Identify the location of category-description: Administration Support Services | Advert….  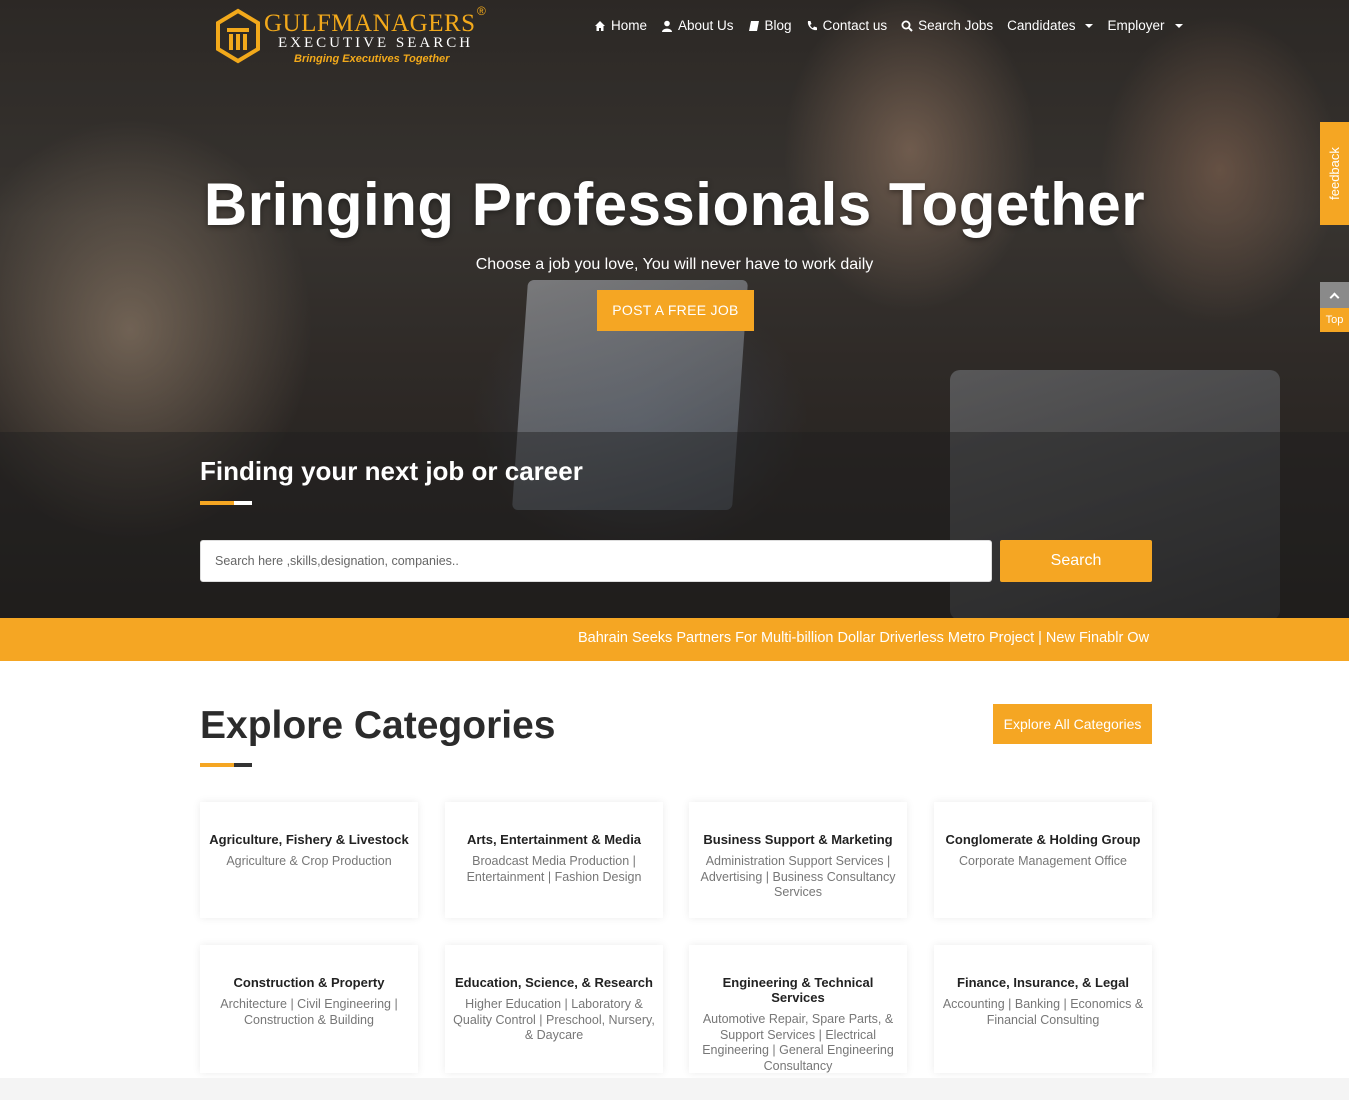
(798, 876).